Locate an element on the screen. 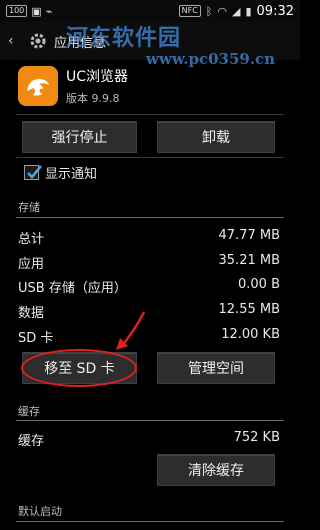 The image size is (320, 530). default-launch-section-header: 默认启动 is located at coordinates (40, 511).